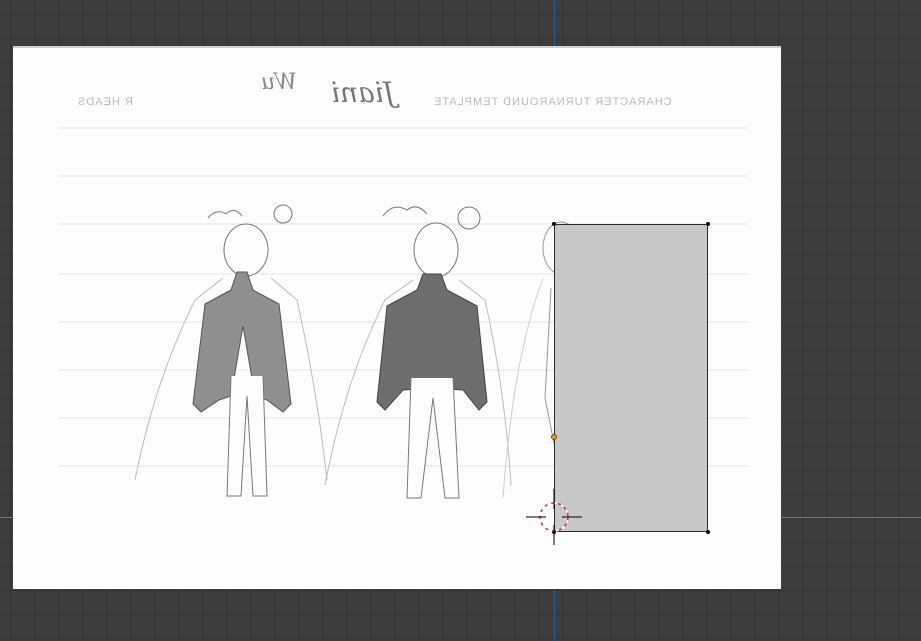  I want to click on plane-vertex-top-left, so click(554, 224).